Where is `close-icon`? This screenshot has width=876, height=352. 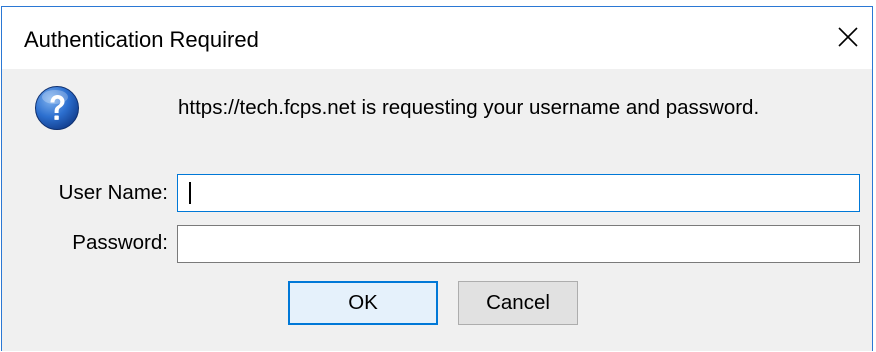
close-icon is located at coordinates (848, 37).